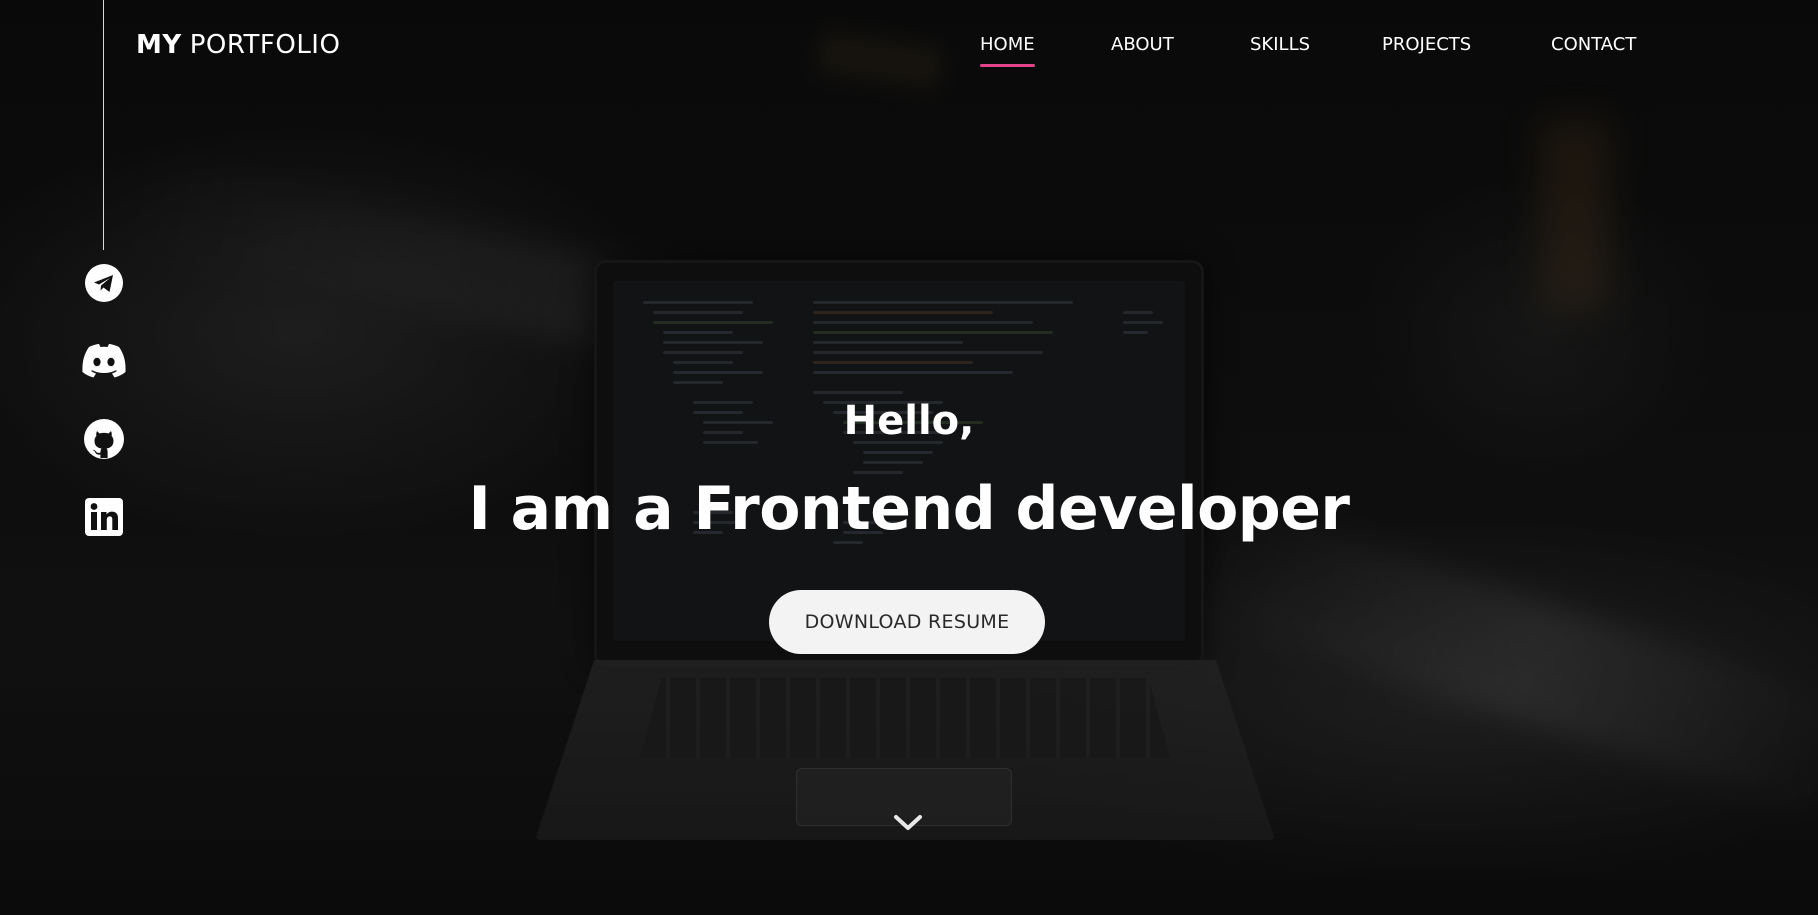 The image size is (1818, 915). What do you see at coordinates (1593, 44) in the screenshot?
I see `nav-link-contact: CONTACT` at bounding box center [1593, 44].